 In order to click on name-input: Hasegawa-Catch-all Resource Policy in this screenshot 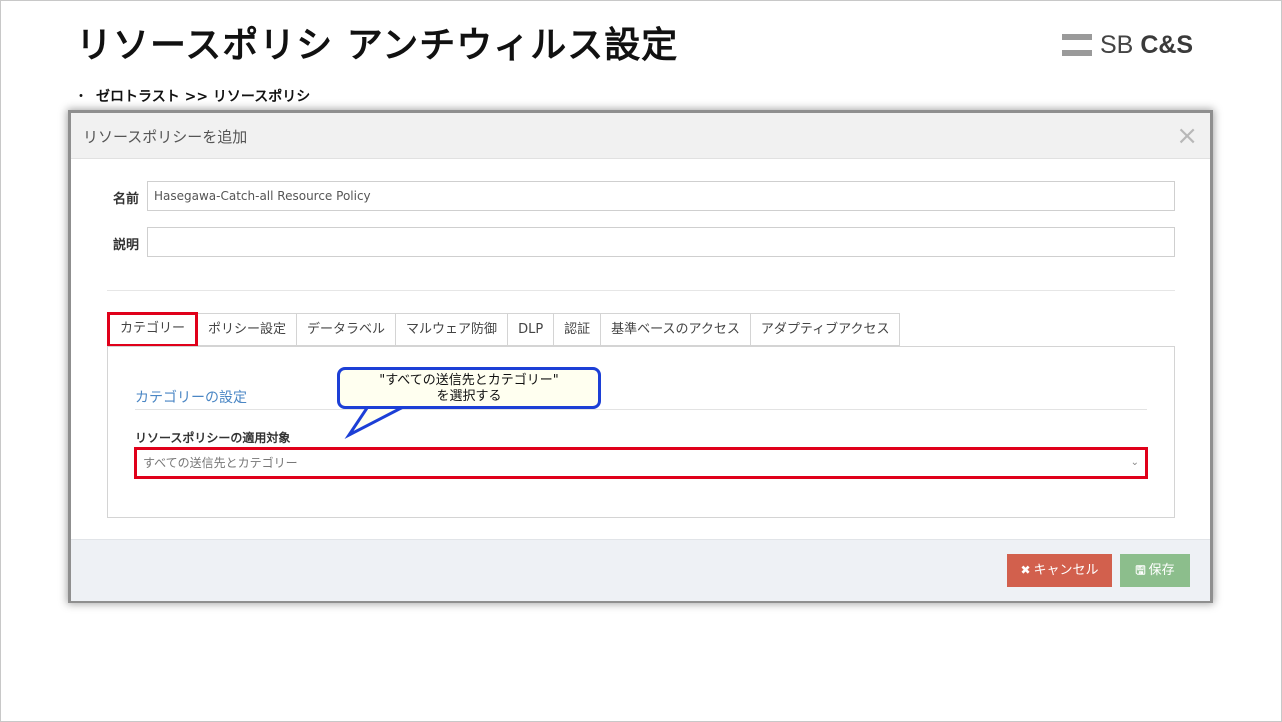, I will do `click(661, 196)`.